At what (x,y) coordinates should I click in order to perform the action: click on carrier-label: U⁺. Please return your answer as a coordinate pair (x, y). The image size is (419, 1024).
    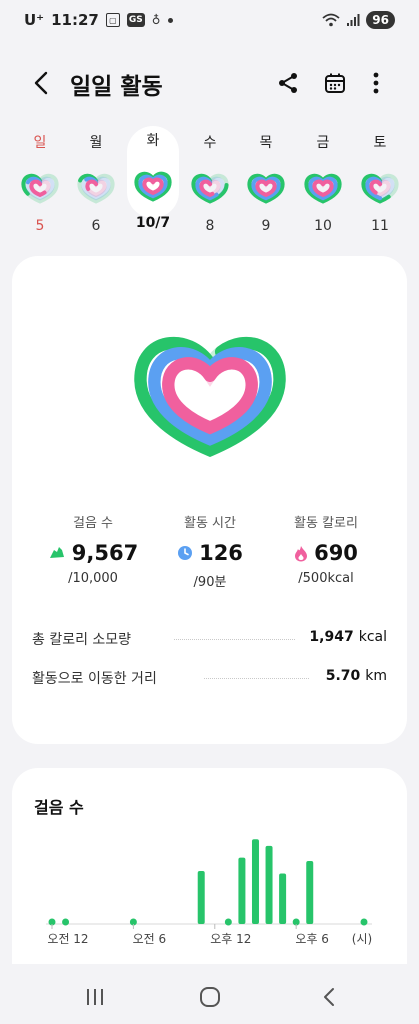
    Looking at the image, I should click on (34, 20).